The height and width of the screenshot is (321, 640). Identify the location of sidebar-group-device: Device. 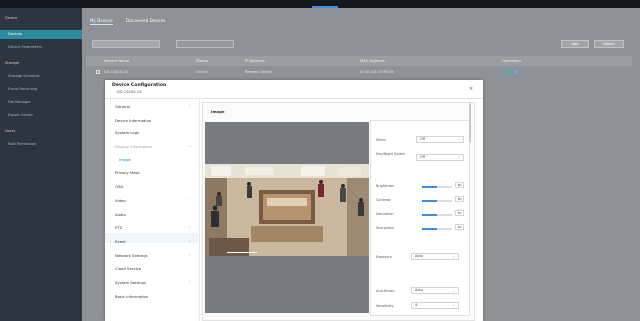
(11, 18).